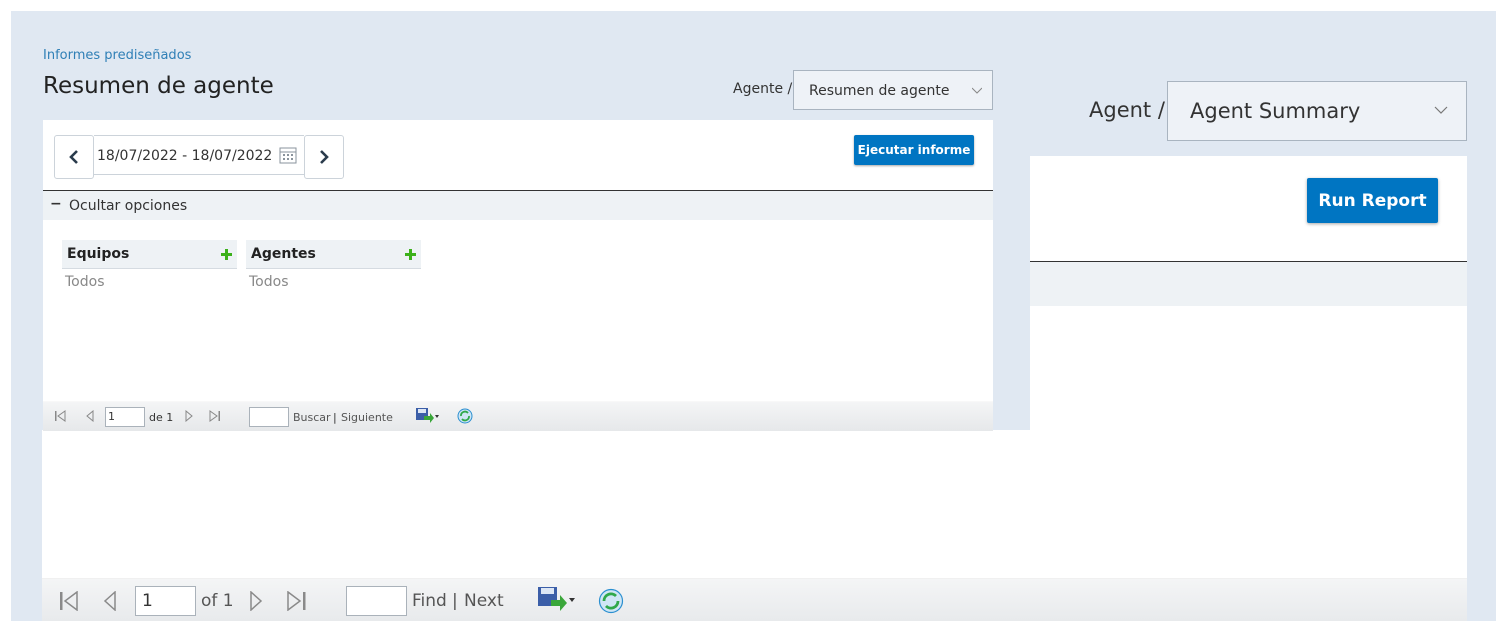  Describe the element at coordinates (1127, 110) in the screenshot. I see `zoomed-selector-label: Agent /` at that location.